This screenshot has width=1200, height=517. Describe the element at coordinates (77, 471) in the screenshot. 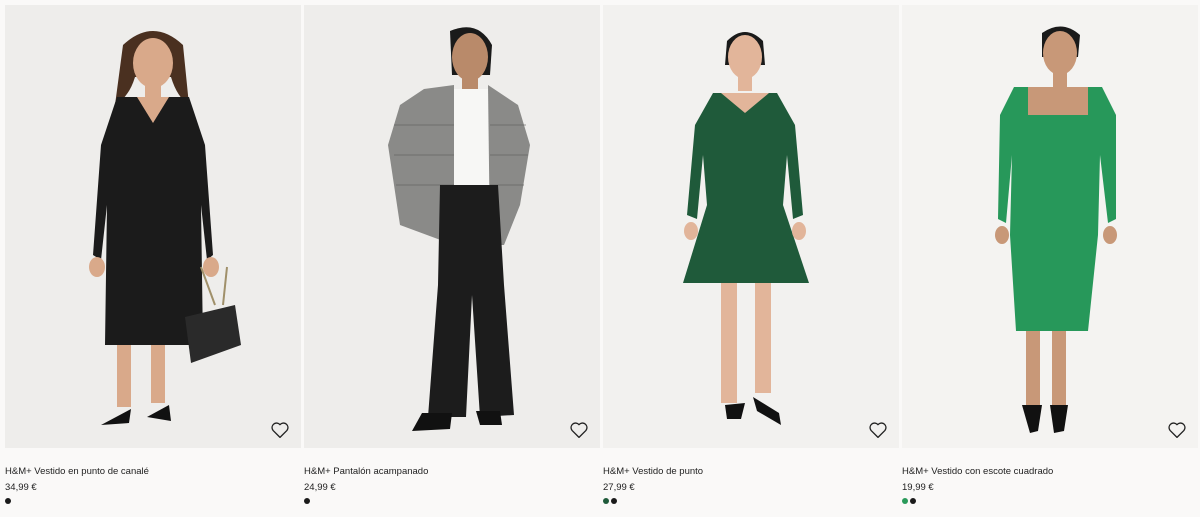

I see `product-name: H&M+ Vestido en punto de canalé` at that location.